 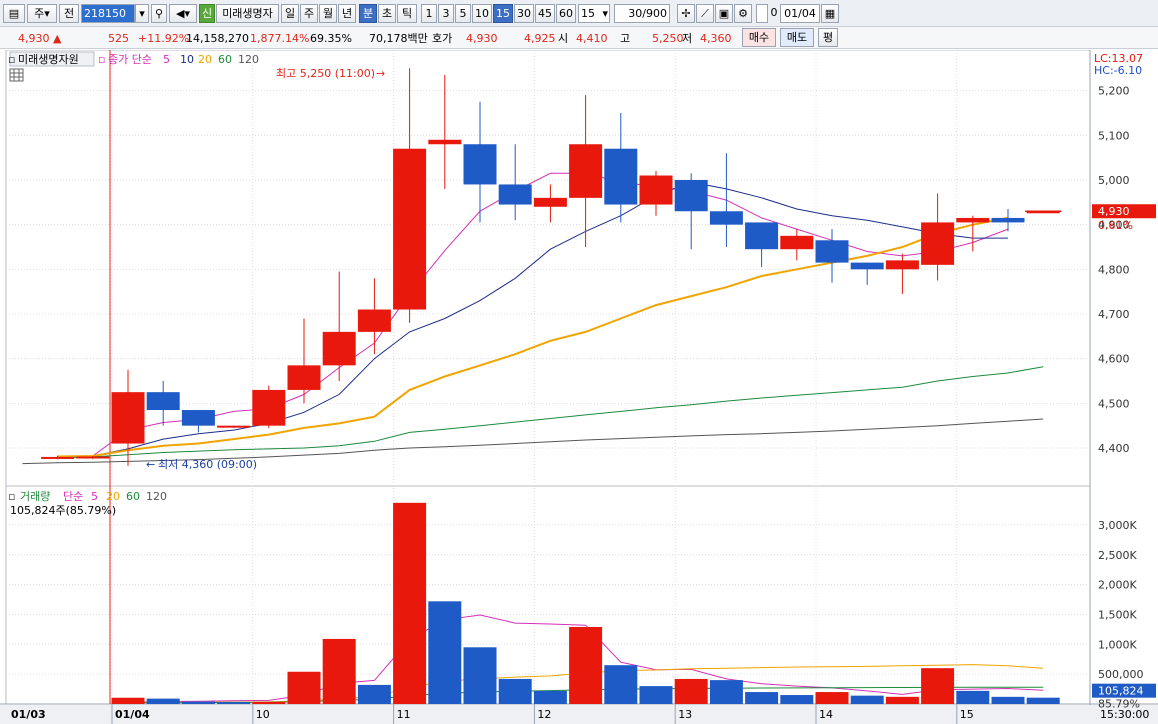 I want to click on period-tick: 틱, so click(x=407, y=13).